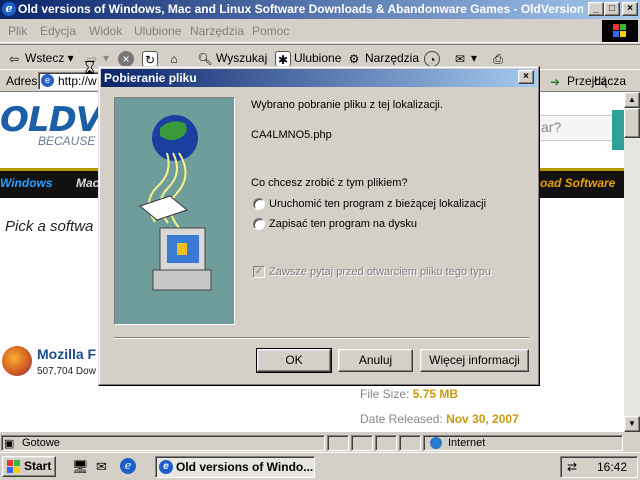 This screenshot has width=640, height=480. Describe the element at coordinates (467, 443) in the screenshot. I see `status-zone-label: Internet` at that location.